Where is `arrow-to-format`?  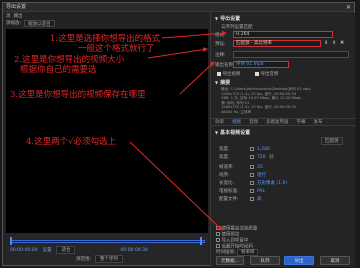
arrow-to-format is located at coordinates (194, 34).